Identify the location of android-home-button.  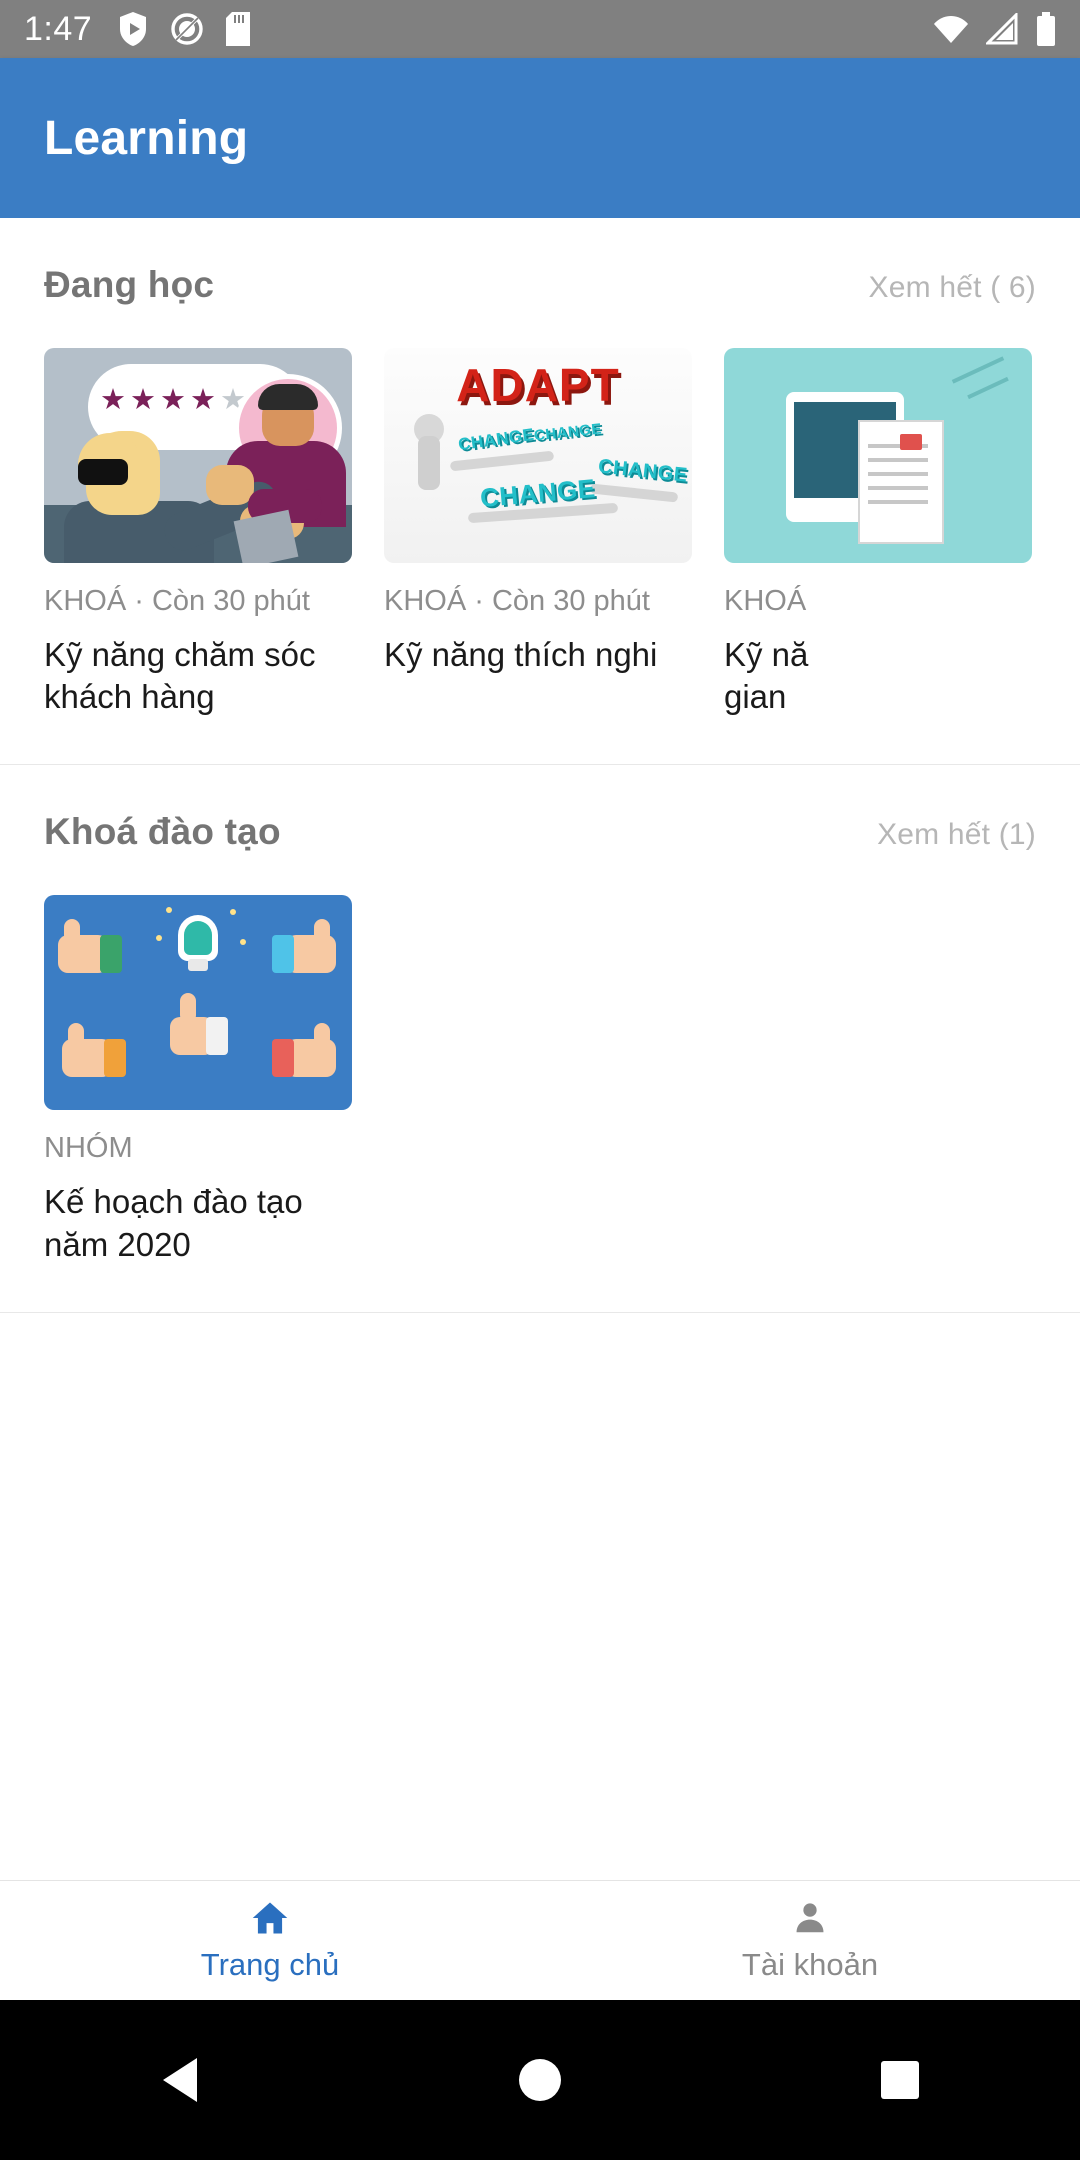
(540, 2080).